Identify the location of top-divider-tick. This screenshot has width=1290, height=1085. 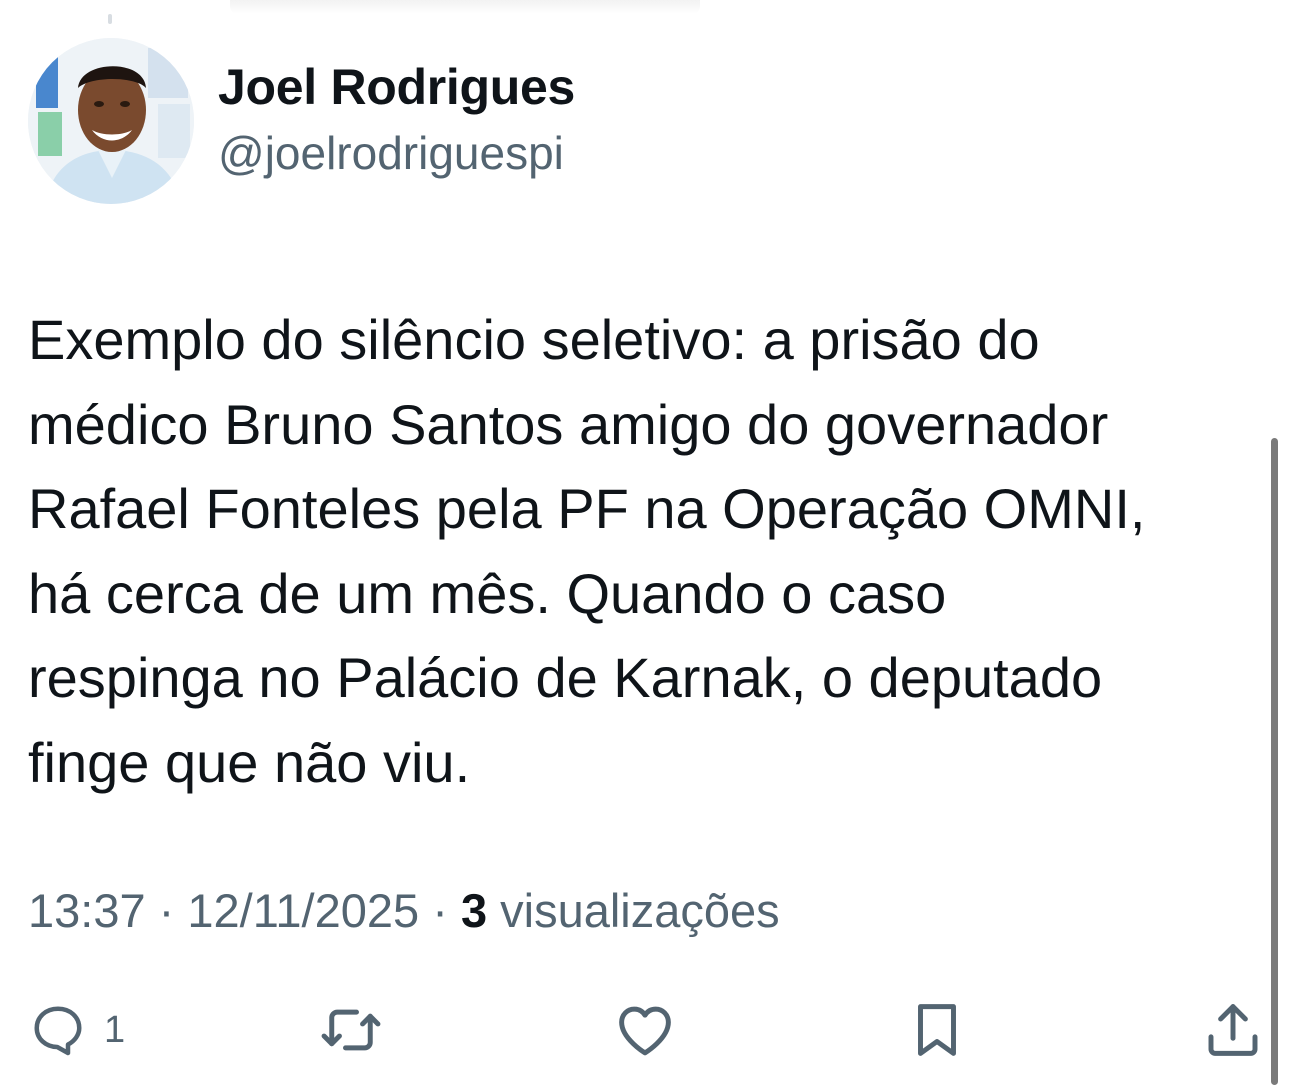
(110, 19).